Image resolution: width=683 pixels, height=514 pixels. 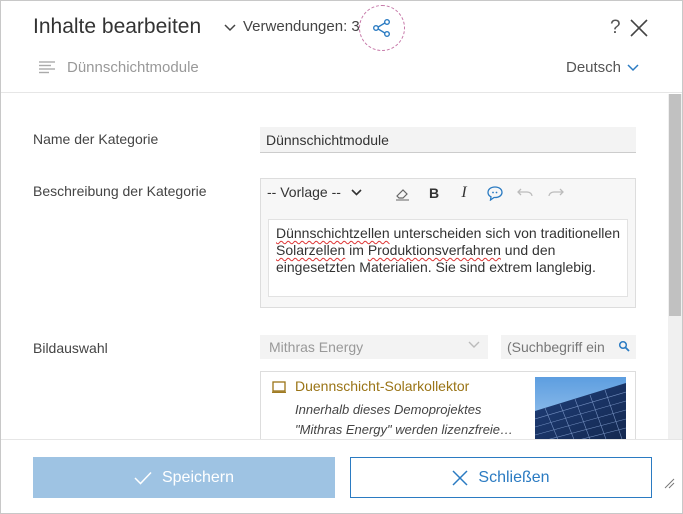 I want to click on vertical-scrollbar, so click(x=675, y=266).